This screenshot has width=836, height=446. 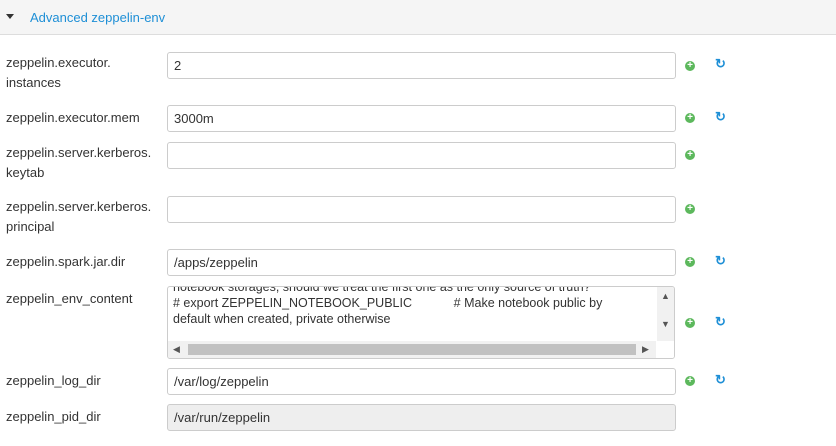 What do you see at coordinates (421, 417) in the screenshot?
I see `pid-dir-input: /var/run/zeppelin` at bounding box center [421, 417].